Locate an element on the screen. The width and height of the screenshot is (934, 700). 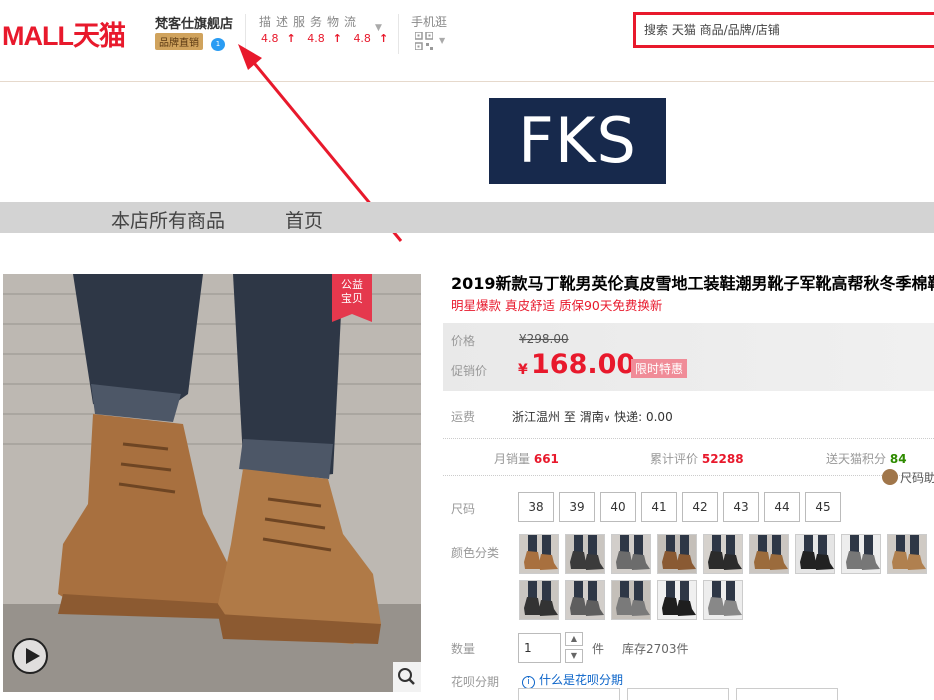
price-label: 价格 is located at coordinates (463, 341).